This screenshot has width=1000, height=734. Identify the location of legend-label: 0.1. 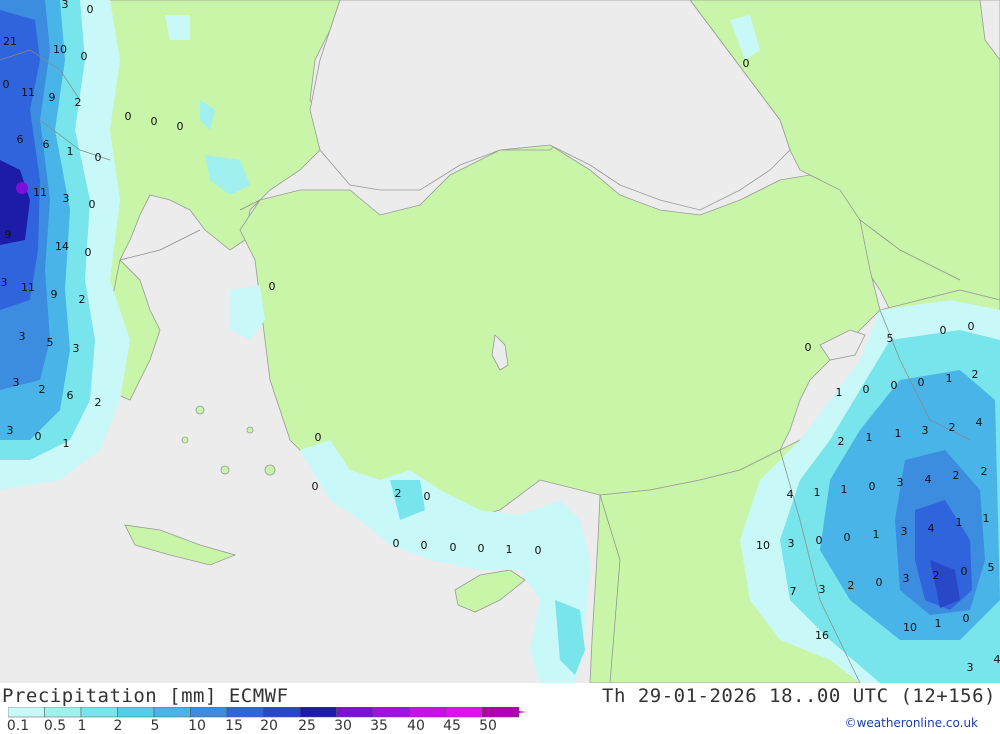
(18, 726).